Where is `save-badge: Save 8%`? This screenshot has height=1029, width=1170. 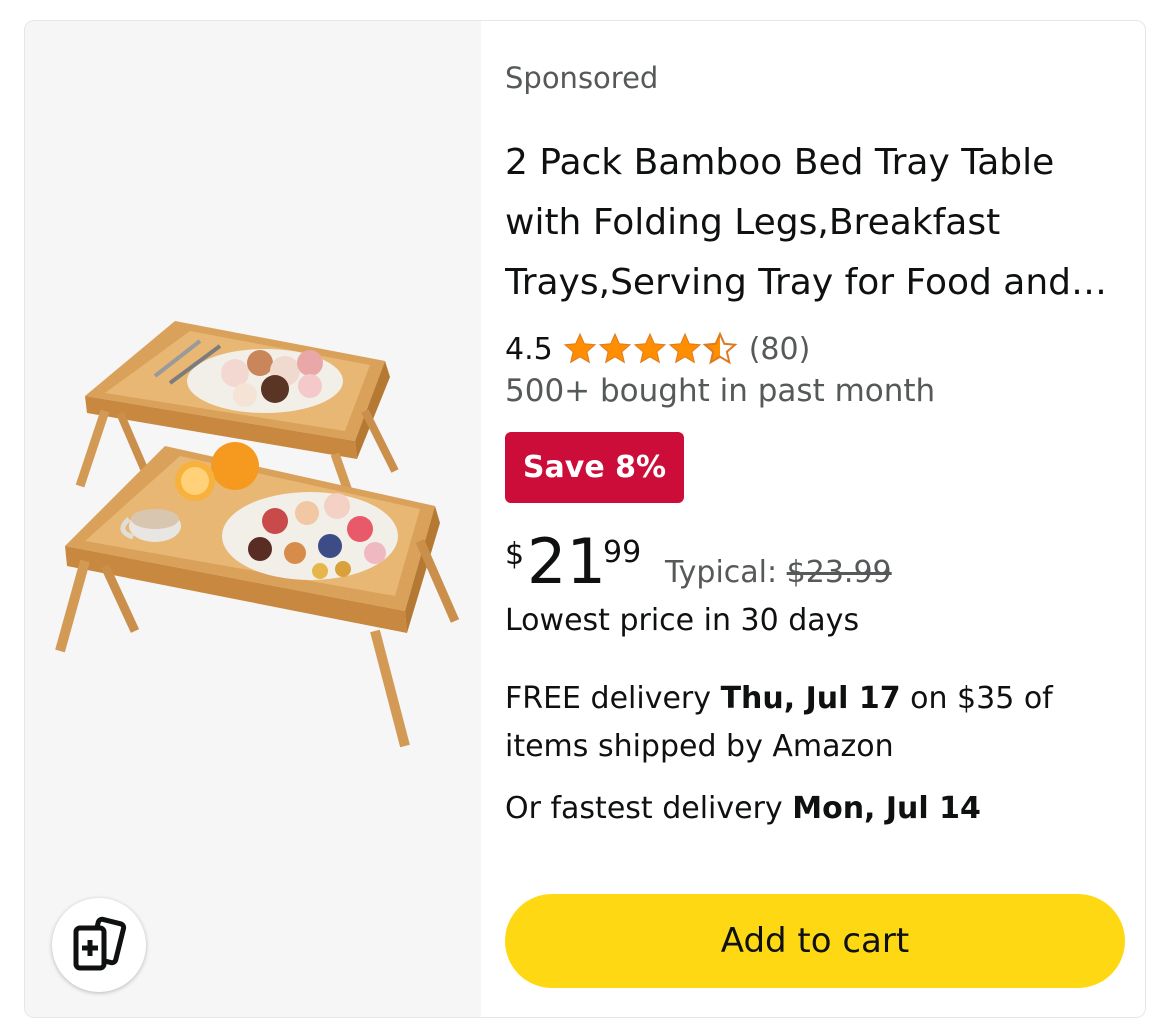
save-badge: Save 8% is located at coordinates (594, 467).